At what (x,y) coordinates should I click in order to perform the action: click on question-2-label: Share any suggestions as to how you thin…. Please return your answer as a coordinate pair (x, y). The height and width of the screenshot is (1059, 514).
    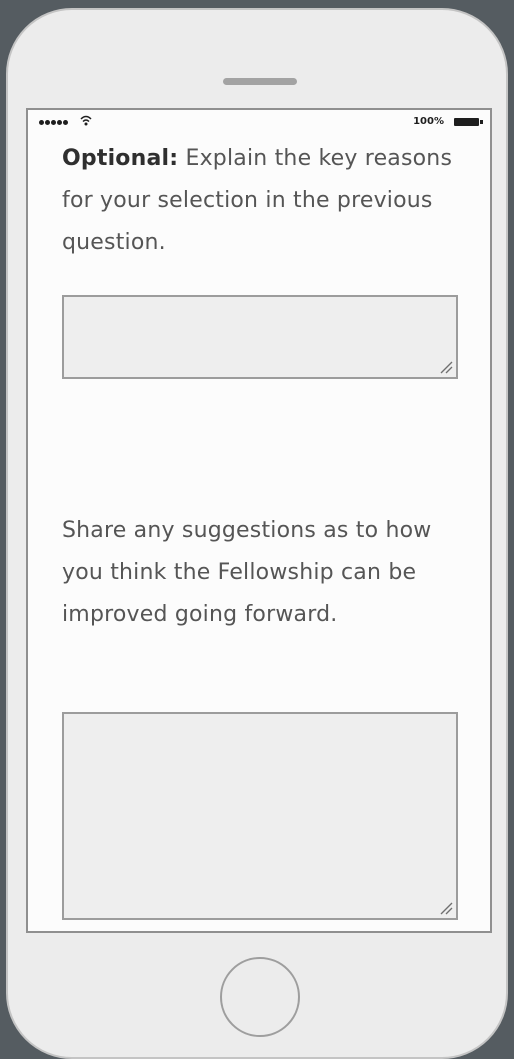
    Looking at the image, I should click on (247, 572).